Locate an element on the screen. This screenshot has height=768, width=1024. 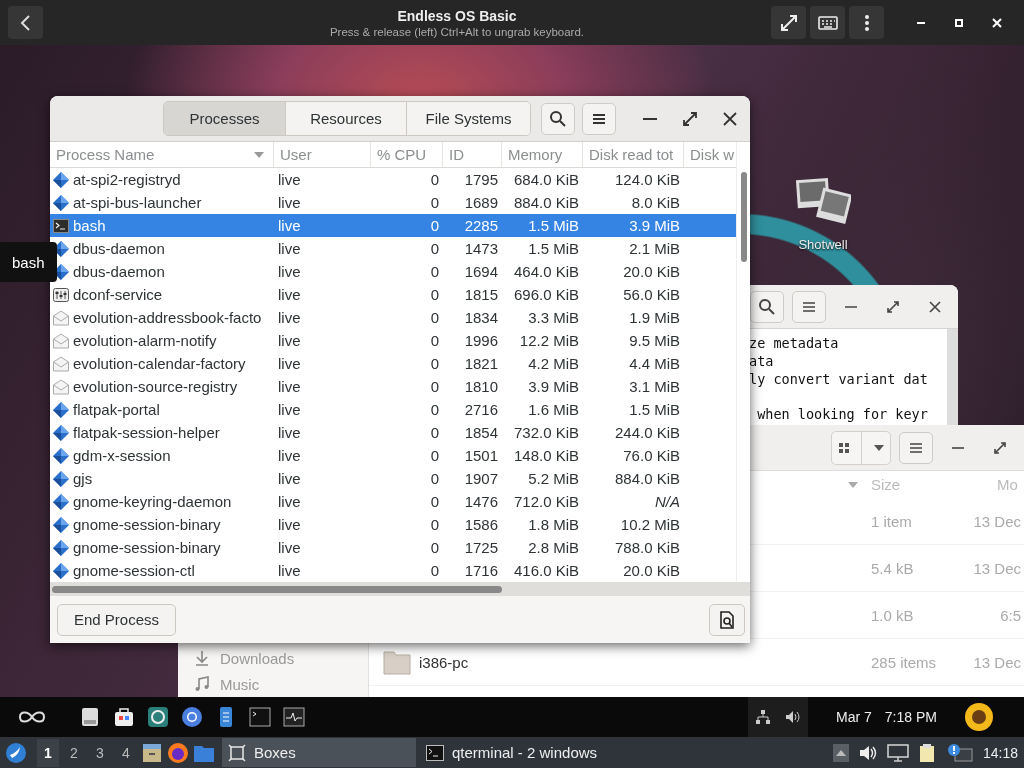
window-title: Endless OS Basic is located at coordinates (457, 15).